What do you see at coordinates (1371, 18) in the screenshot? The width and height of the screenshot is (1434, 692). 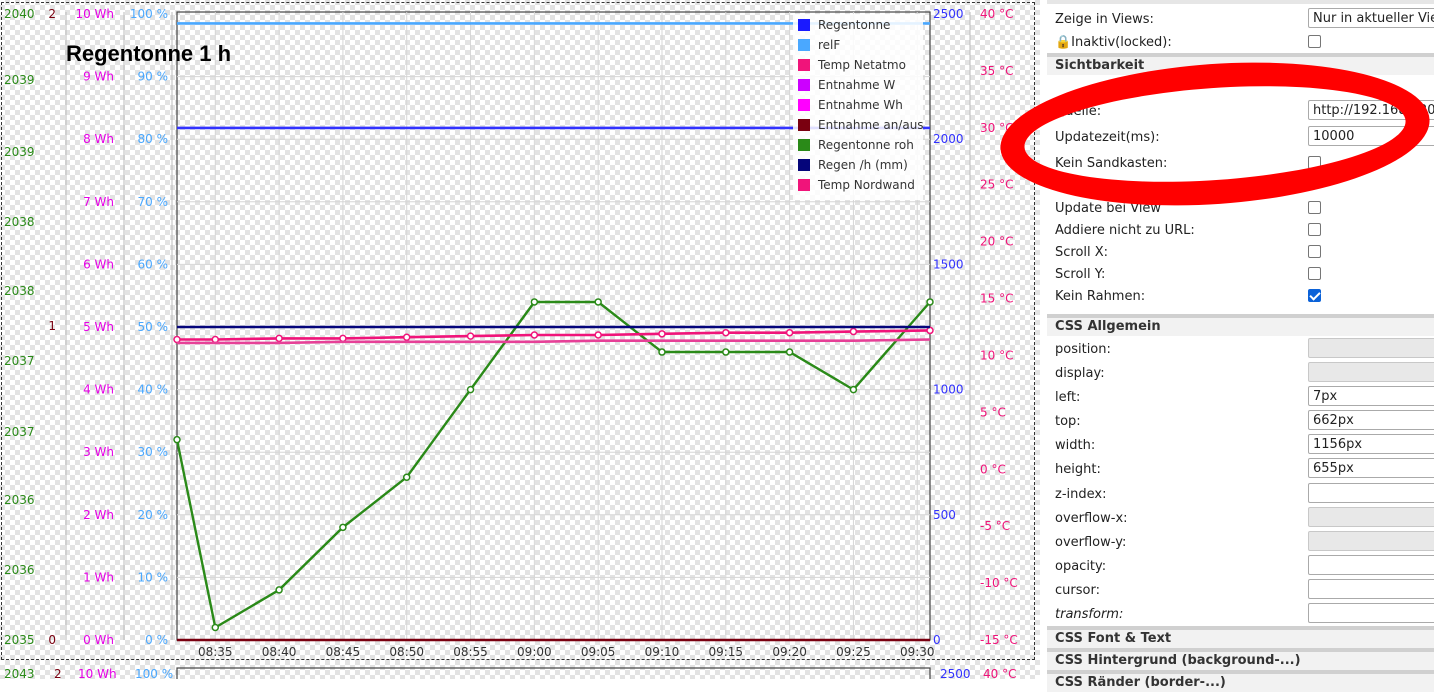 I see `property-input-zeige-in-views: Nur in aktueller View` at bounding box center [1371, 18].